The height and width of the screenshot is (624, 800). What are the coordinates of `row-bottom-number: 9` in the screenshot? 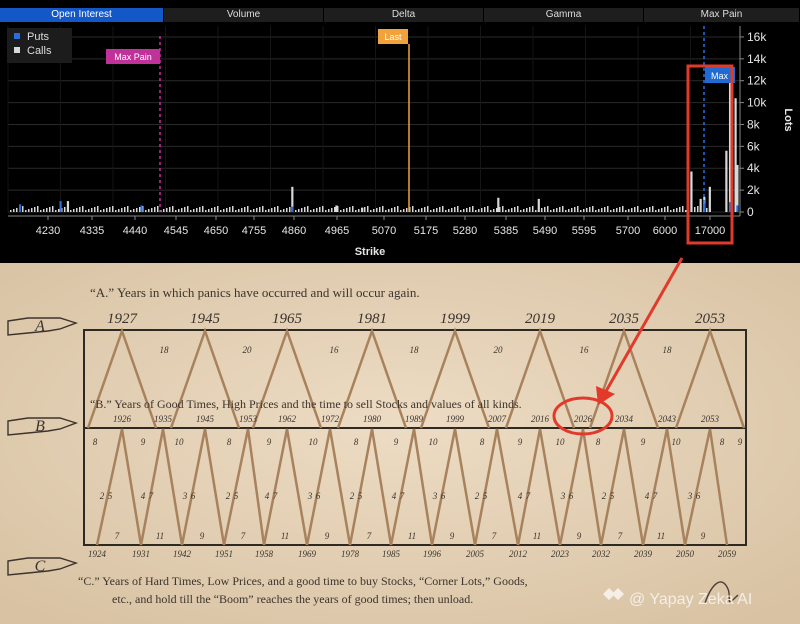 It's located at (327, 536).